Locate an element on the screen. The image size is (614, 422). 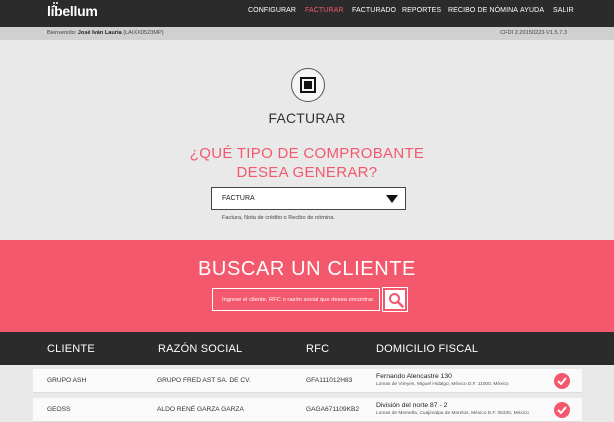
cell-rfc: GFA111012H83 is located at coordinates (329, 380).